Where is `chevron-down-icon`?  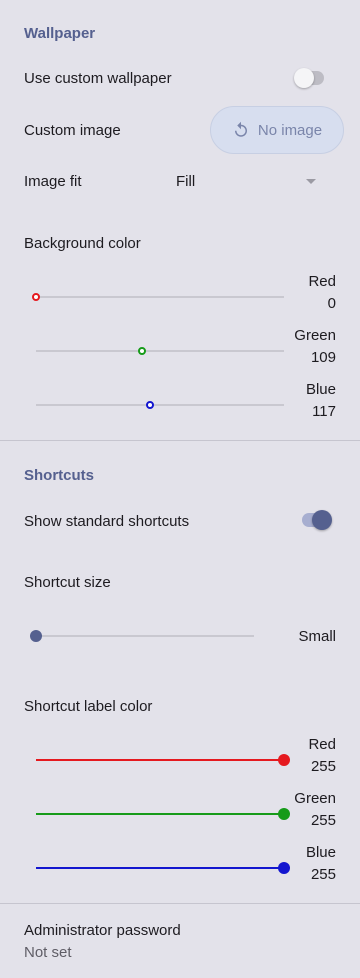
chevron-down-icon is located at coordinates (311, 181).